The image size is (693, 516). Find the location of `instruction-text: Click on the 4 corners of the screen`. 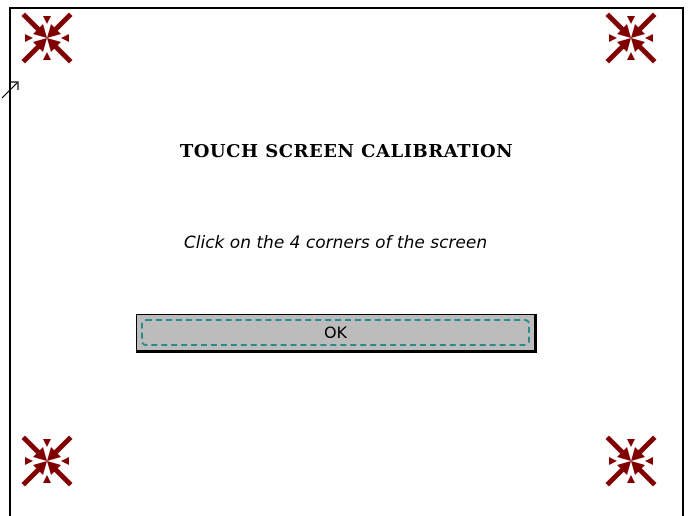

instruction-text: Click on the 4 corners of the screen is located at coordinates (335, 243).